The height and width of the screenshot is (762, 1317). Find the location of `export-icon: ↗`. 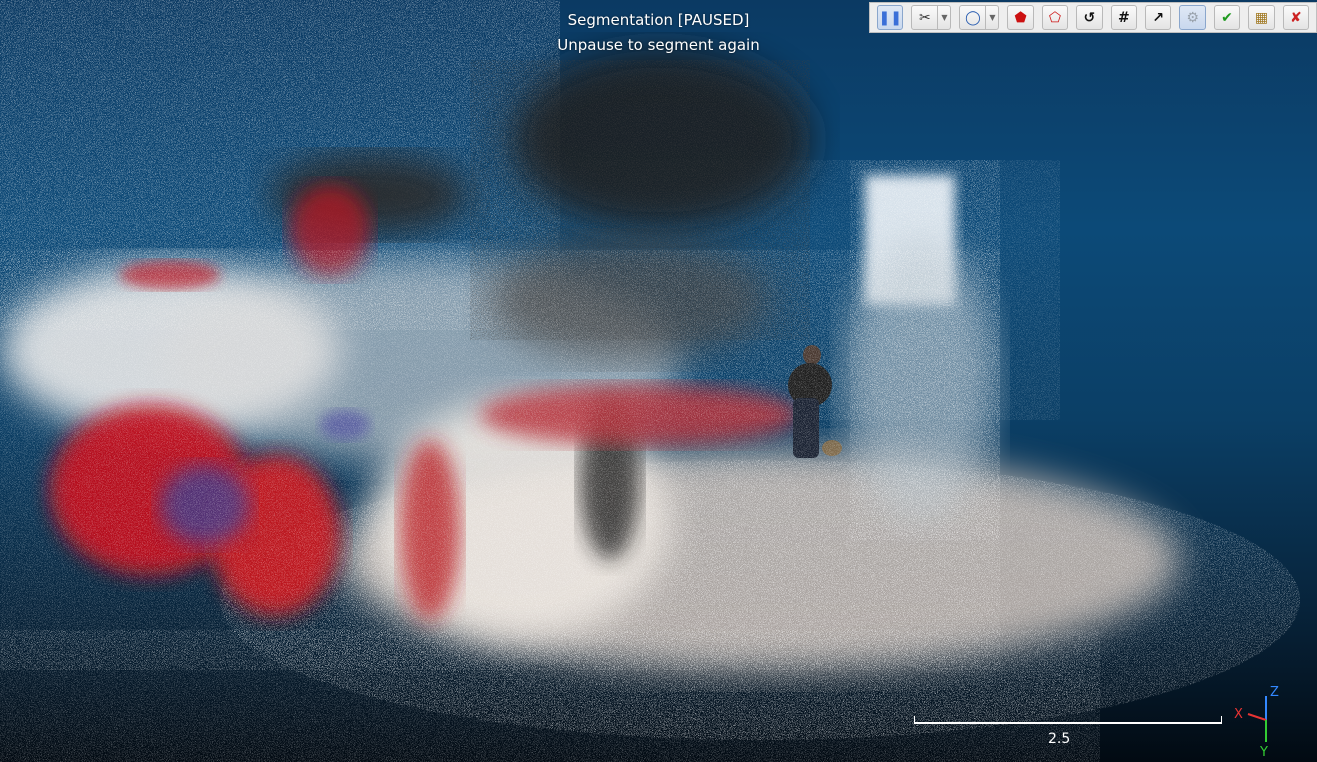

export-icon: ↗ is located at coordinates (1158, 17).